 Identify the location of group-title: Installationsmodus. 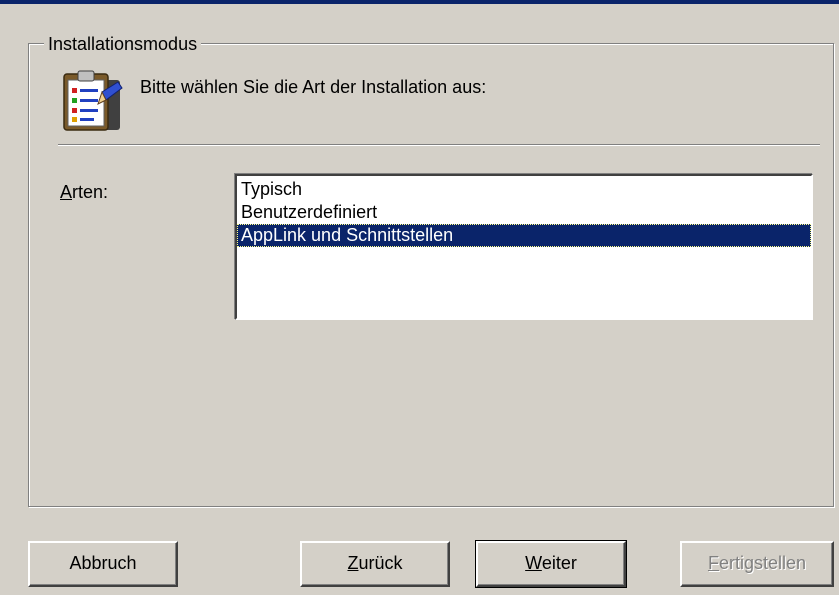
(123, 44).